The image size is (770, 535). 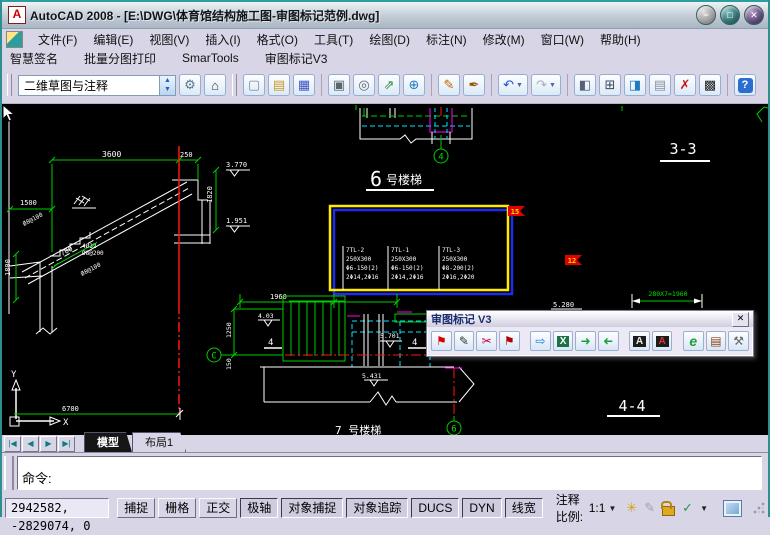 What do you see at coordinates (504, 39) in the screenshot?
I see `menu-modify: 修改(M)` at bounding box center [504, 39].